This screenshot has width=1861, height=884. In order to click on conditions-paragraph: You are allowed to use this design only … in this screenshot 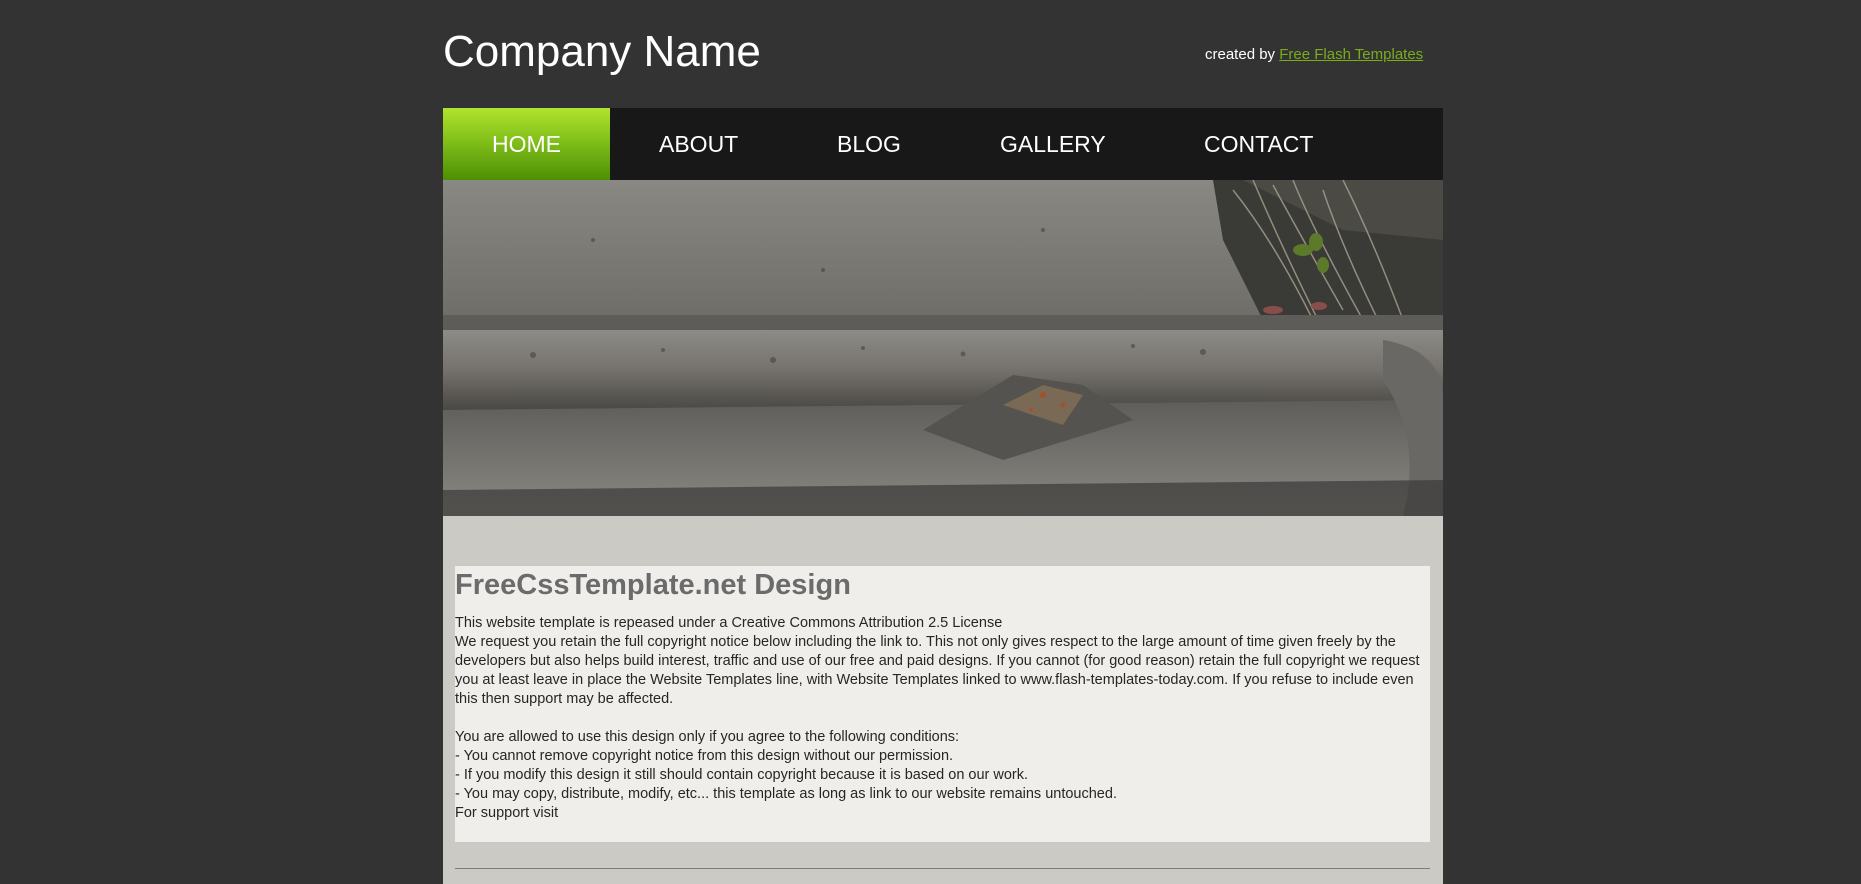, I will do `click(942, 766)`.